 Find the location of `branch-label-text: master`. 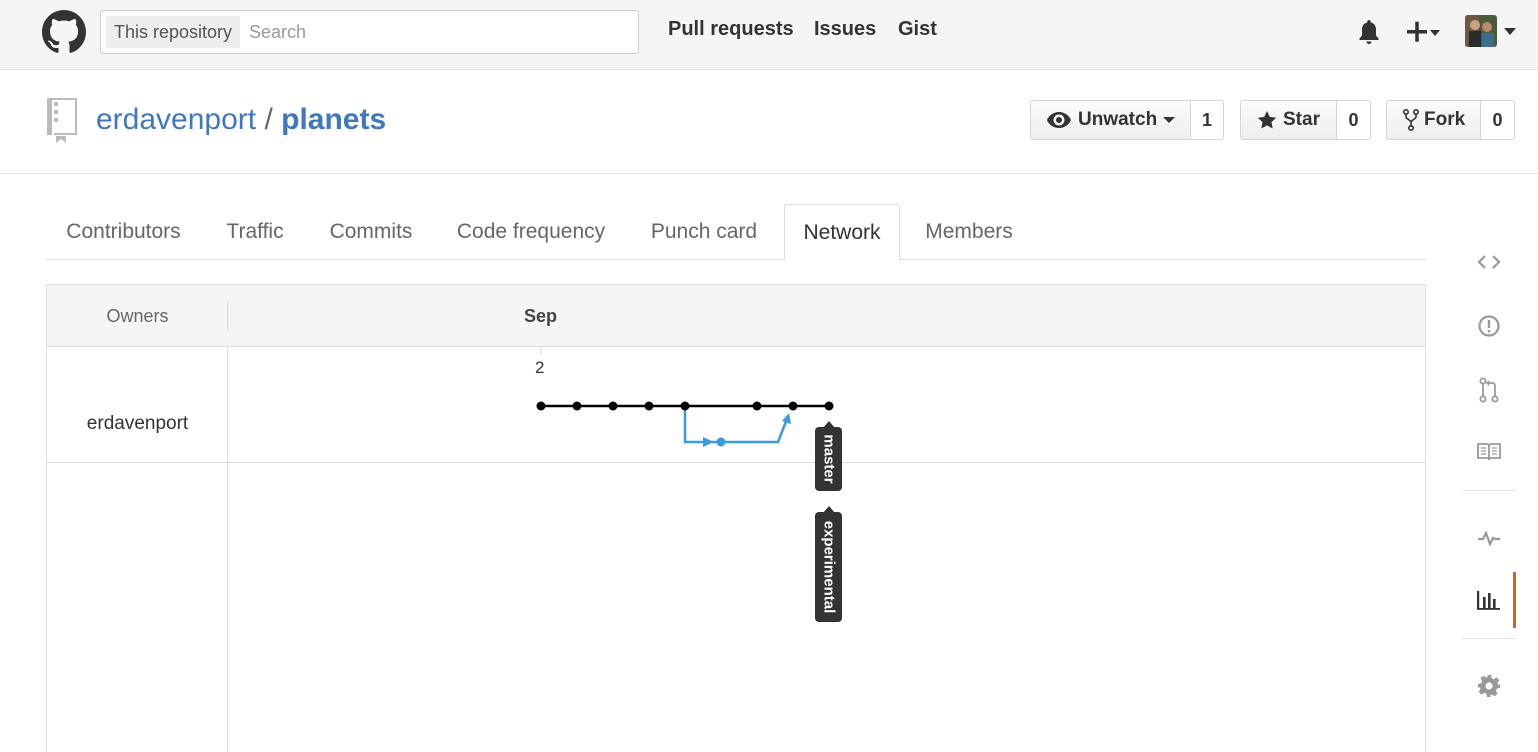

branch-label-text: master is located at coordinates (828, 459).